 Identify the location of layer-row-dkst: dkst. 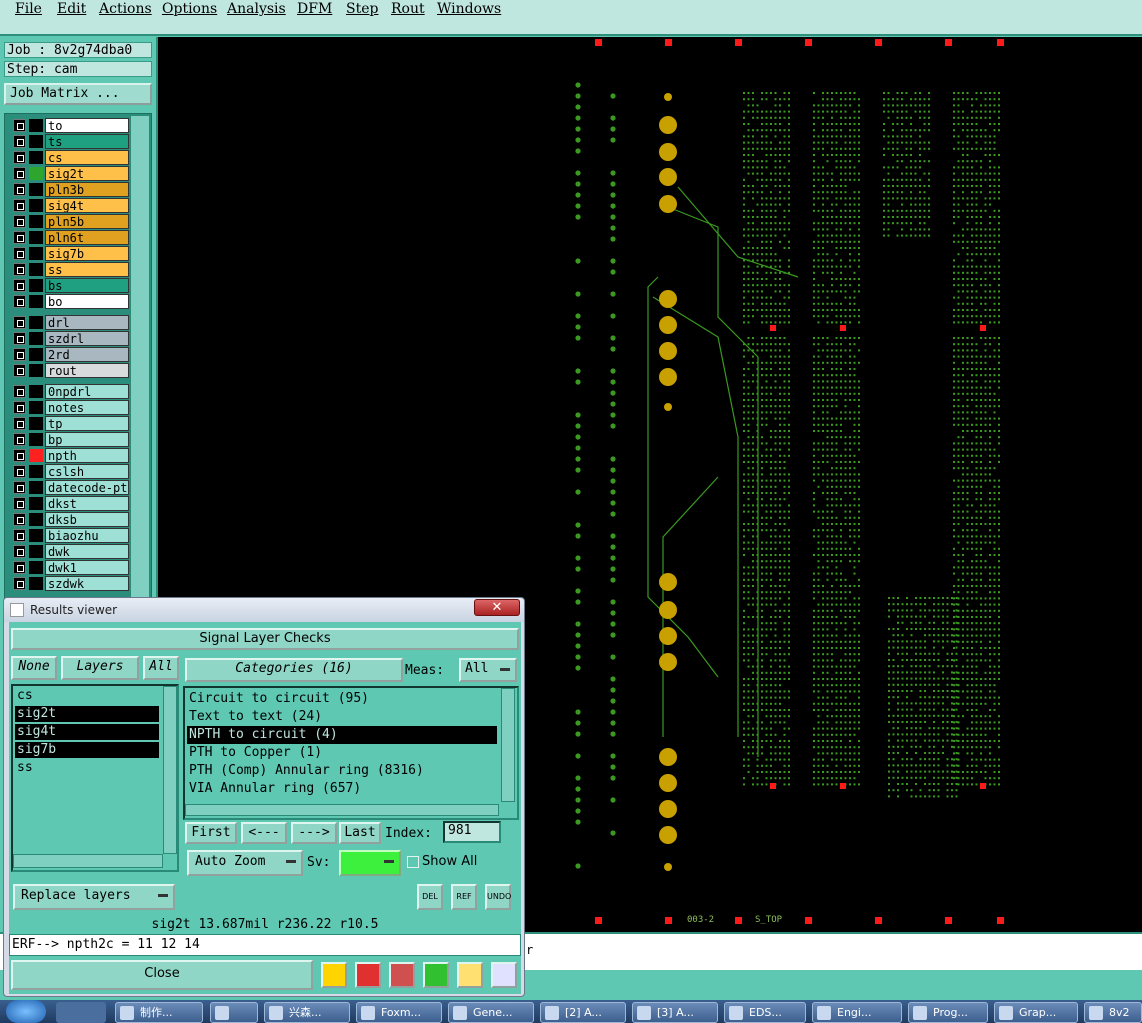
(72, 503).